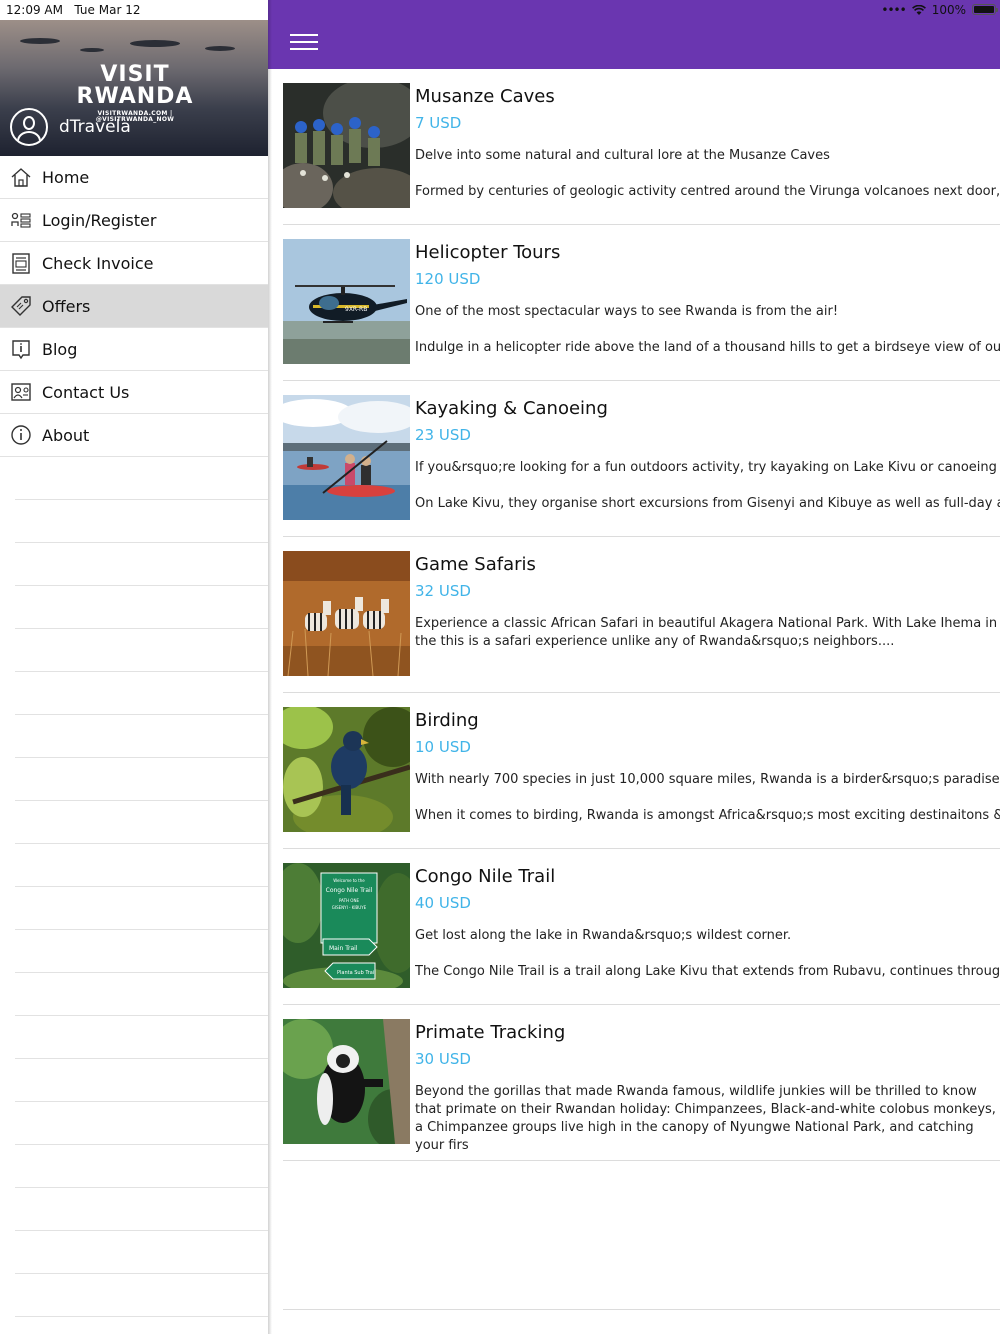 The width and height of the screenshot is (1000, 1334). Describe the element at coordinates (349, 890) in the screenshot. I see `sign-line-2: Congo Nile Trail` at that location.